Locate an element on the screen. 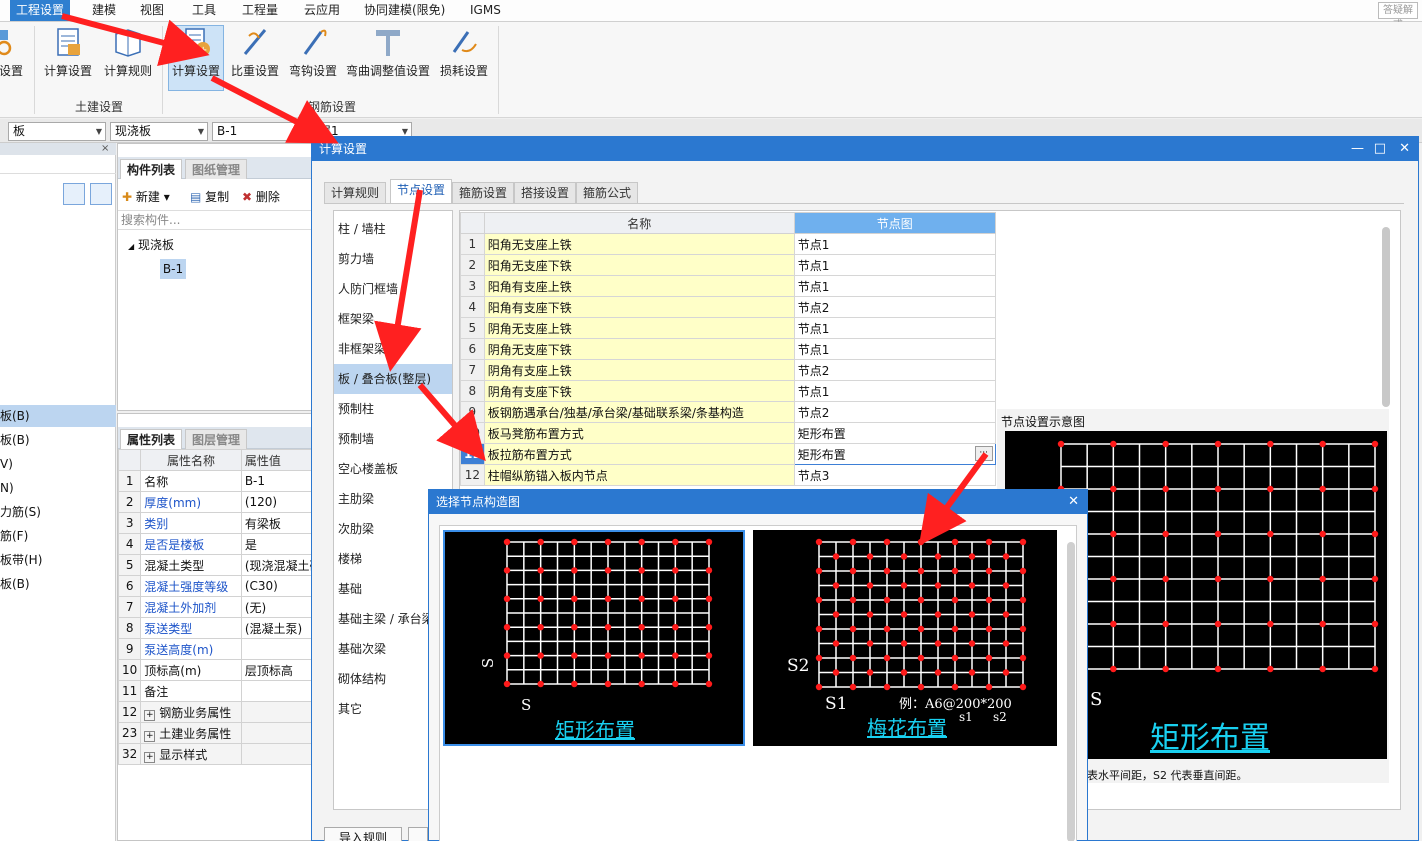  tab-calc-rules: 计算规则 is located at coordinates (355, 192).